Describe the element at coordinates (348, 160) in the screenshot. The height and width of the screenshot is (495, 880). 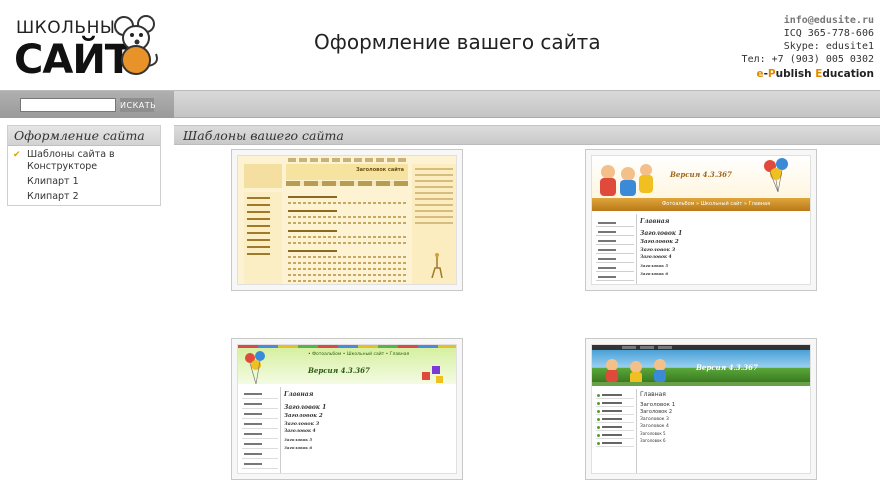
I see `preview-topline` at that location.